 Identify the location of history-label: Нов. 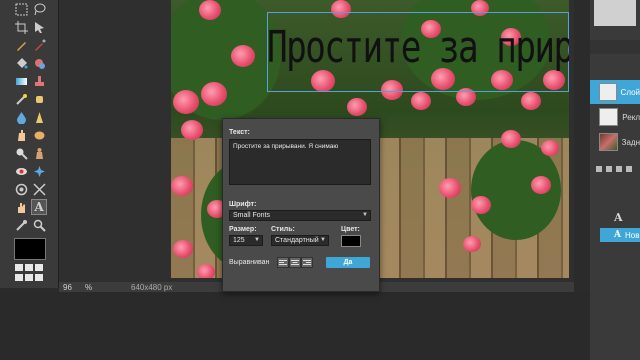
(632, 235).